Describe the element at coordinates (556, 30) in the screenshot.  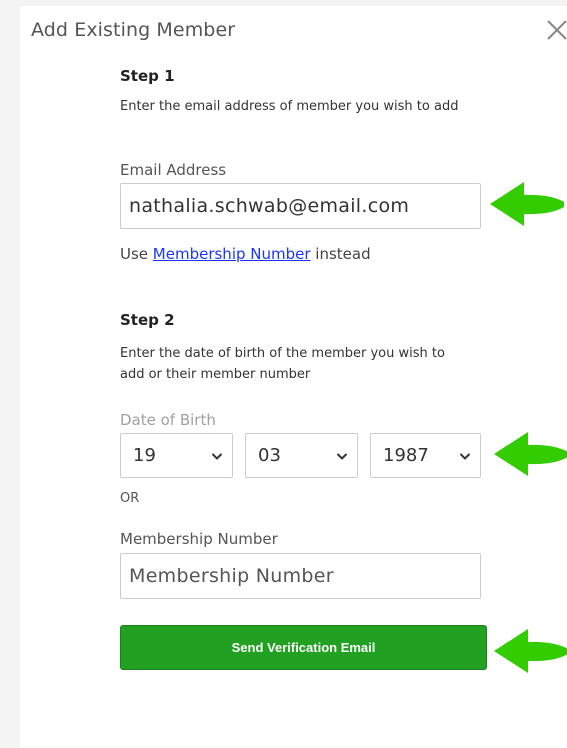
I see `close-icon` at that location.